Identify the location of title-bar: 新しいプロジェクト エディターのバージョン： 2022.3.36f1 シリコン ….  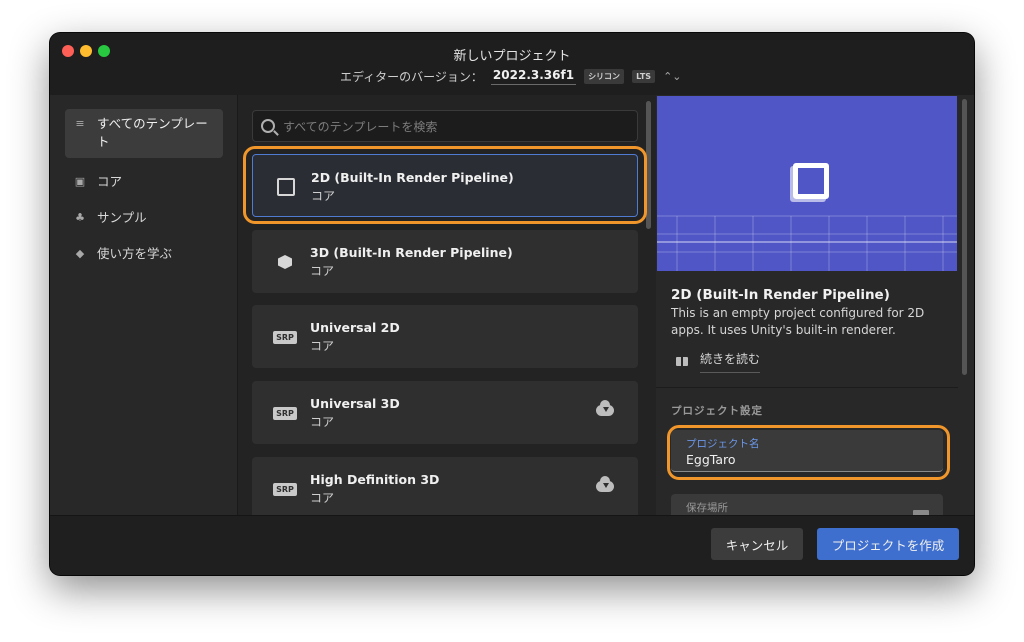
(512, 64).